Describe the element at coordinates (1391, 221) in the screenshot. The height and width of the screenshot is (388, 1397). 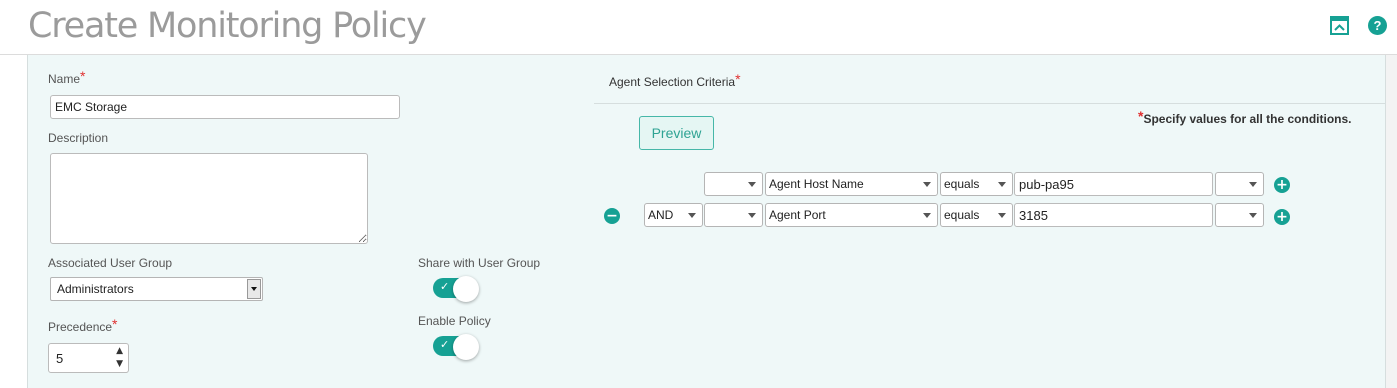
I see `scrollbar` at that location.